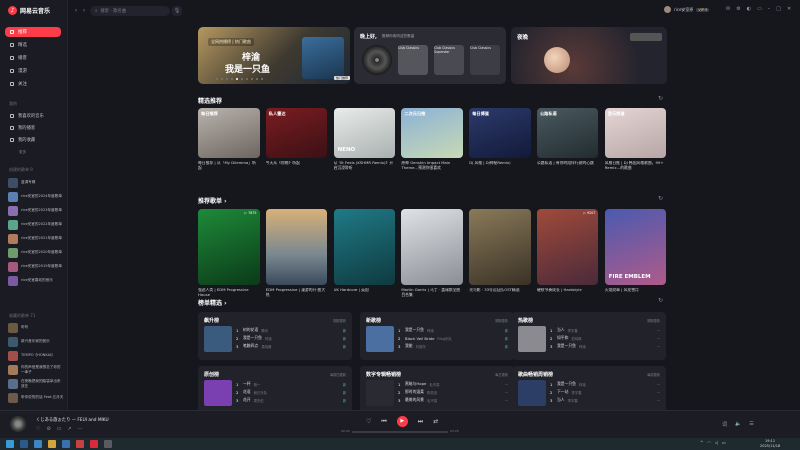  Describe the element at coordinates (296, 133) in the screenshot. I see `card-cover: 私人雷达` at that location.